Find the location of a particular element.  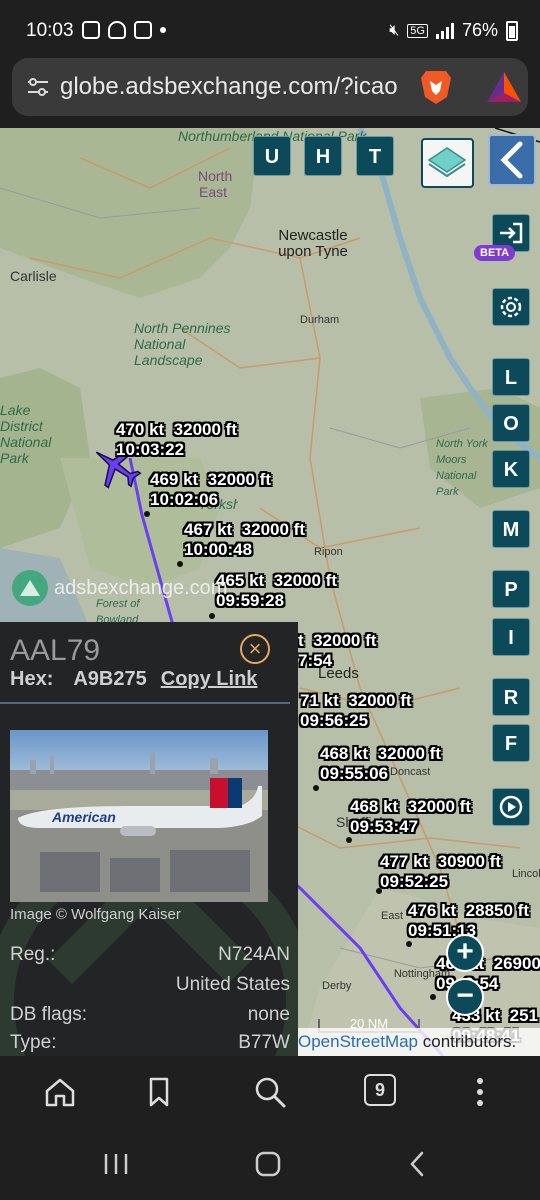

map-attribution: OpenStreetMap contributors. is located at coordinates (418, 1042).